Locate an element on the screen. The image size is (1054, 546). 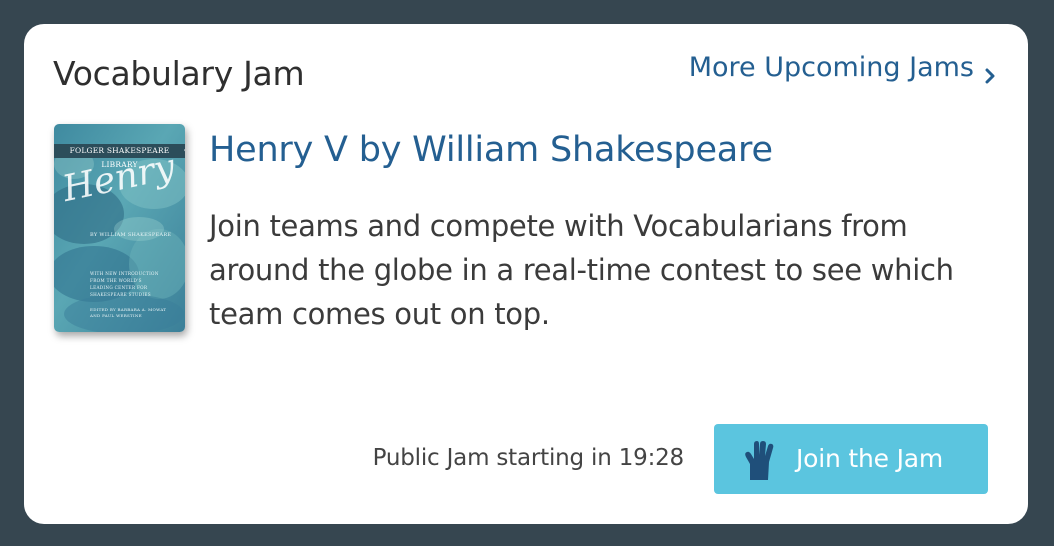
more-upcoming-jams-label: More Upcoming Jams is located at coordinates (831, 67).